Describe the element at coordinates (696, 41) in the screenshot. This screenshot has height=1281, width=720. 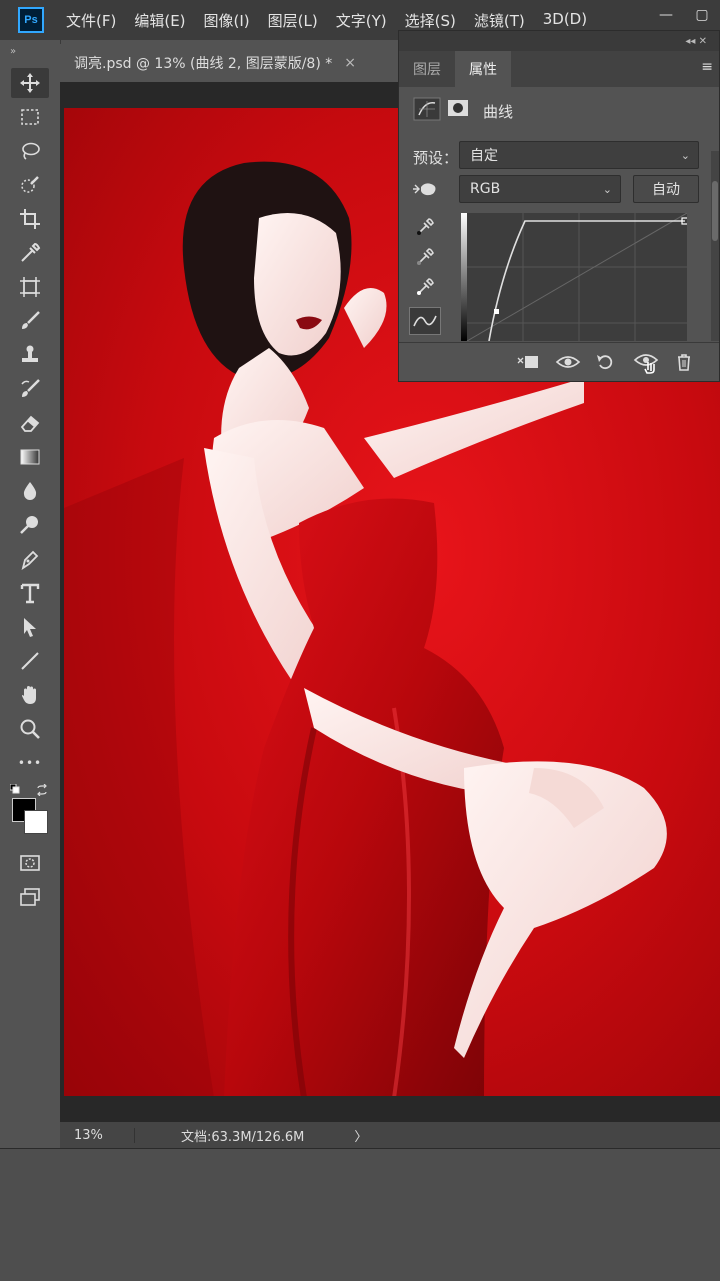
I see `collapse-panel-button: ◂◂ ✕` at that location.